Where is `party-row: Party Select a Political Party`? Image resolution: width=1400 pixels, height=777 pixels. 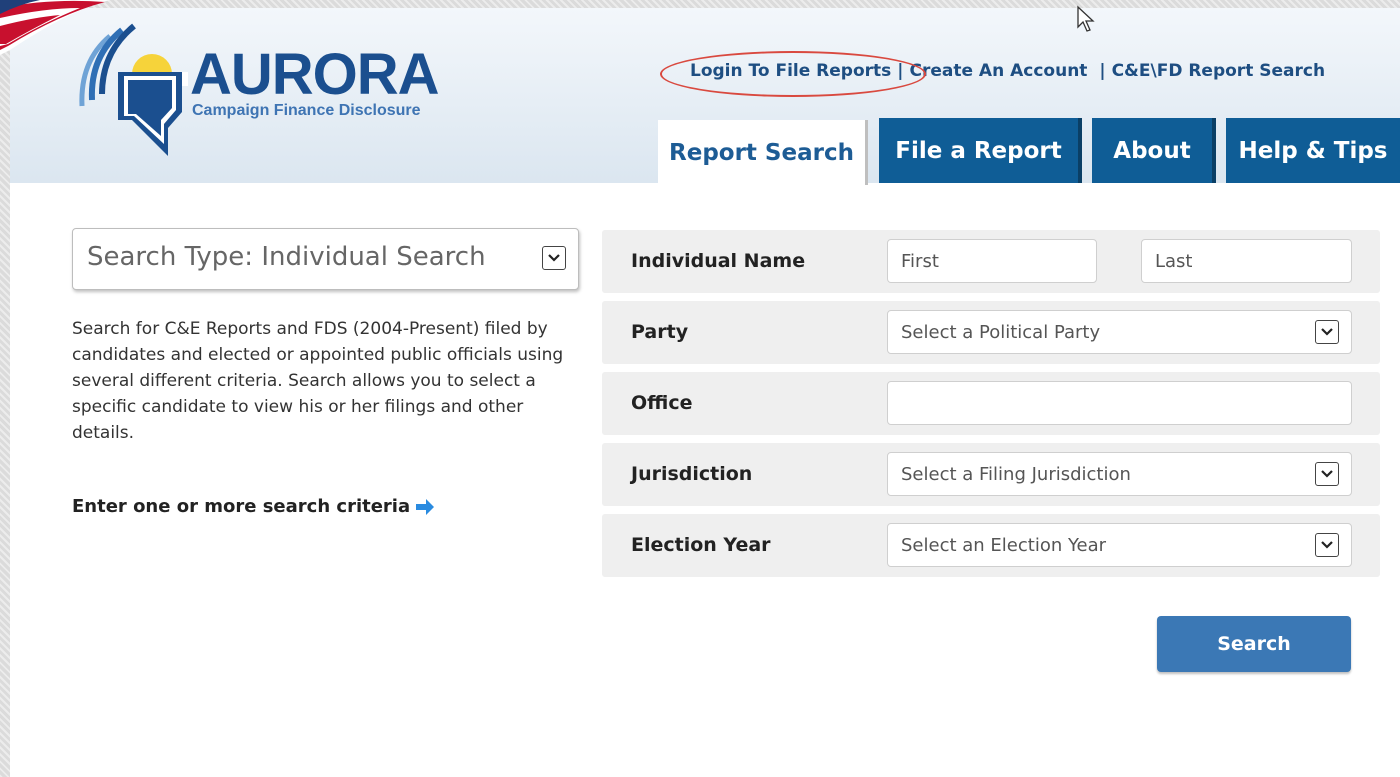 party-row: Party Select a Political Party is located at coordinates (991, 332).